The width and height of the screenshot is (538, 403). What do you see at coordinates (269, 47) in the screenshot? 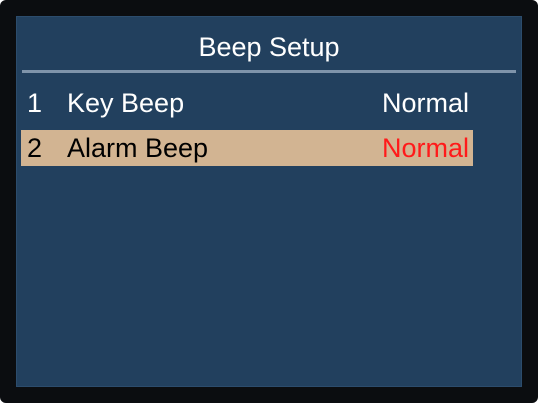
I see `page-title: Beep Setup` at bounding box center [269, 47].